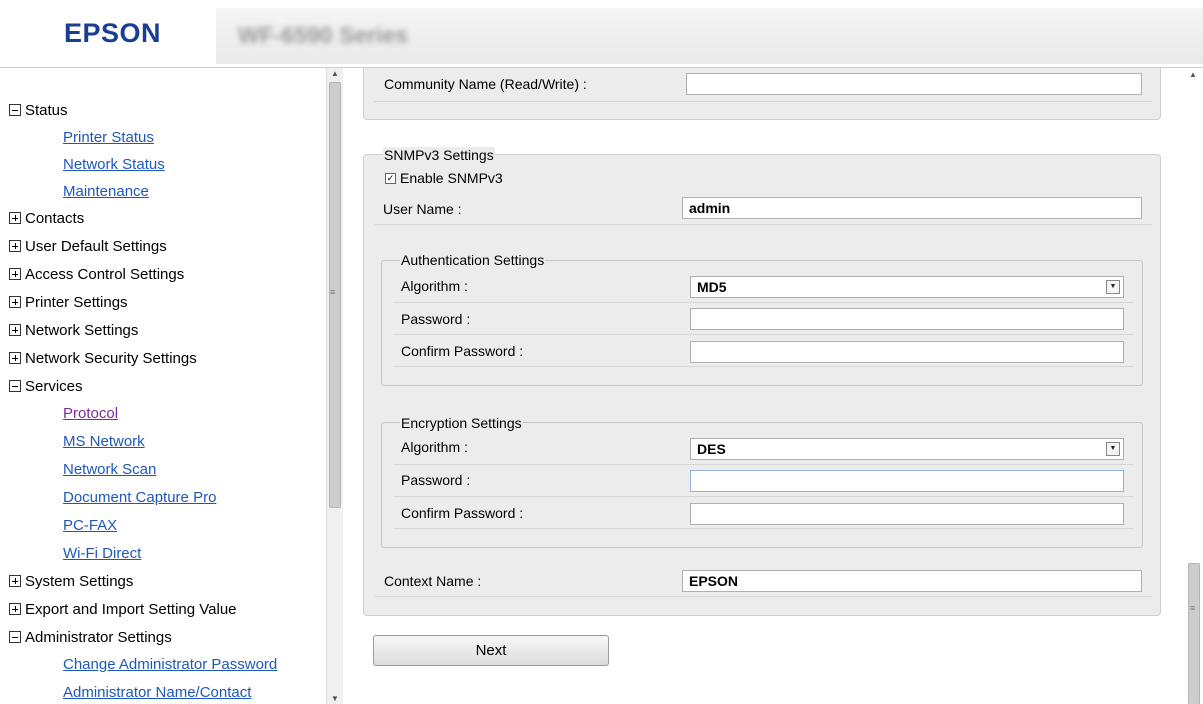  Describe the element at coordinates (102, 553) in the screenshot. I see `link-wi-fi-direct: Wi-Fi Direct` at that location.